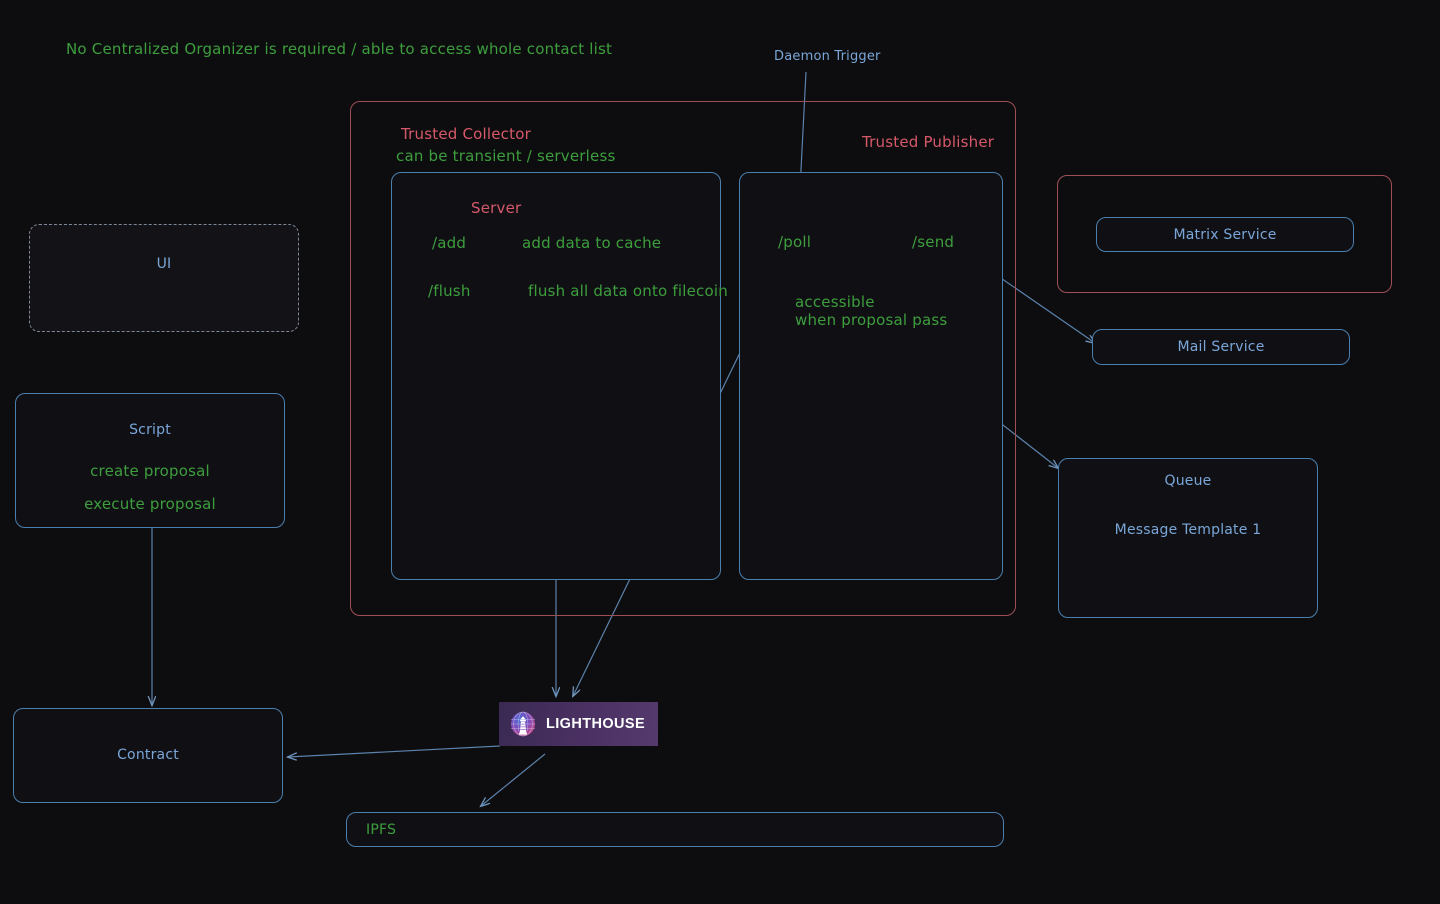 This screenshot has width=1440, height=904. Describe the element at coordinates (592, 243) in the screenshot. I see `server-description-0: add data to cache` at that location.